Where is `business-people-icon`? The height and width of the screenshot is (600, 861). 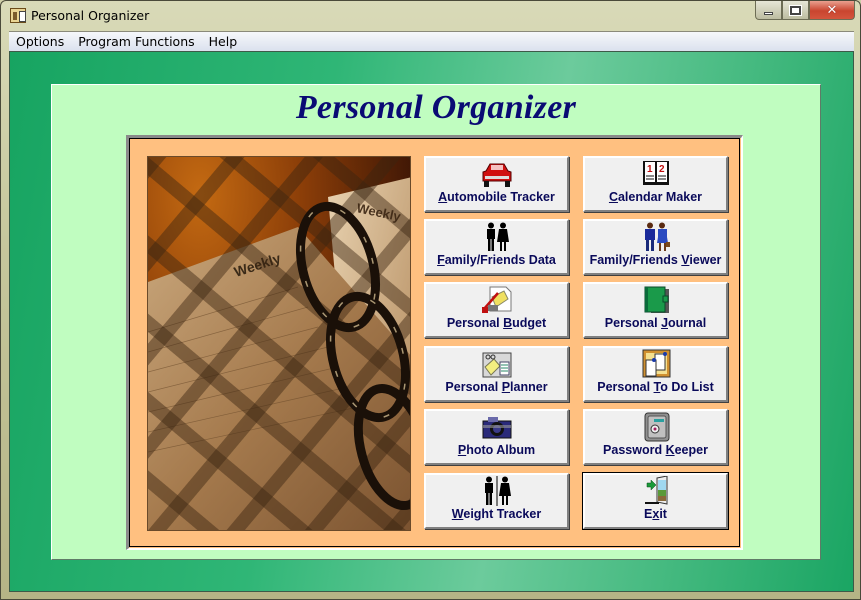 business-people-icon is located at coordinates (657, 236).